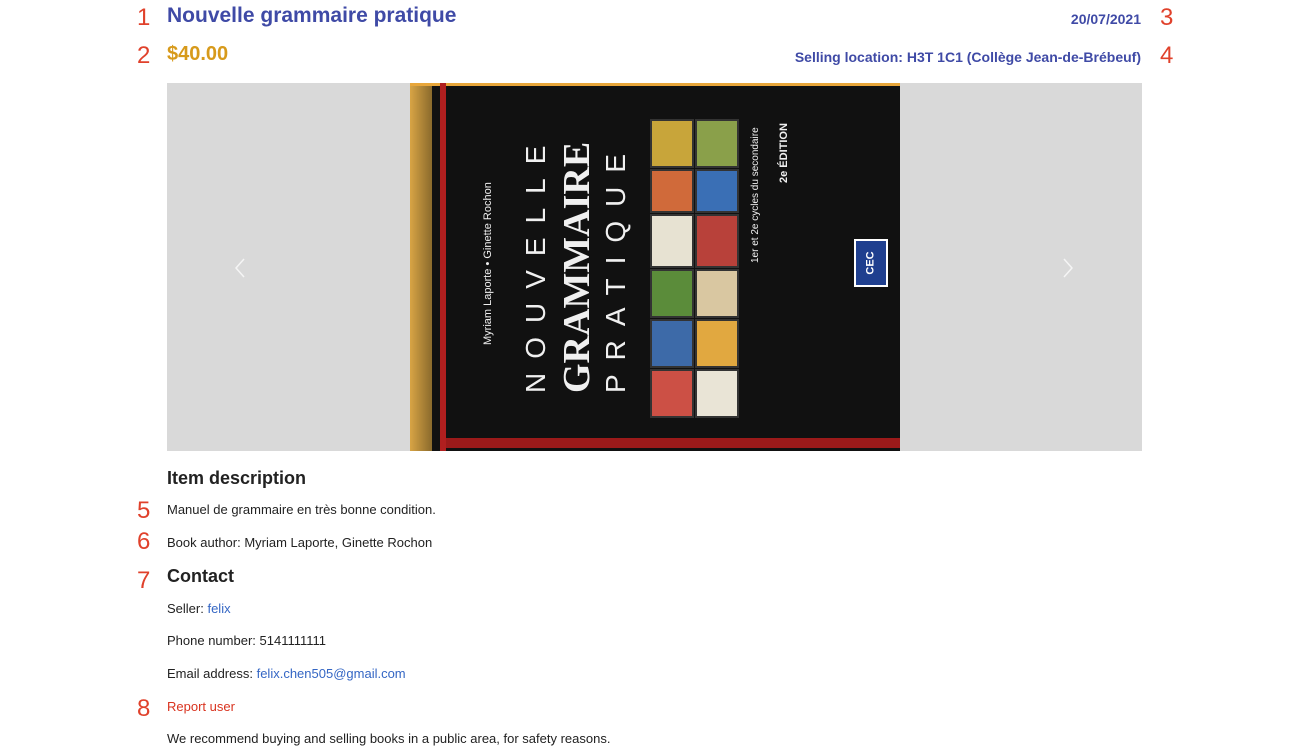 The image size is (1313, 753). I want to click on annotation-2: 2, so click(144, 55).